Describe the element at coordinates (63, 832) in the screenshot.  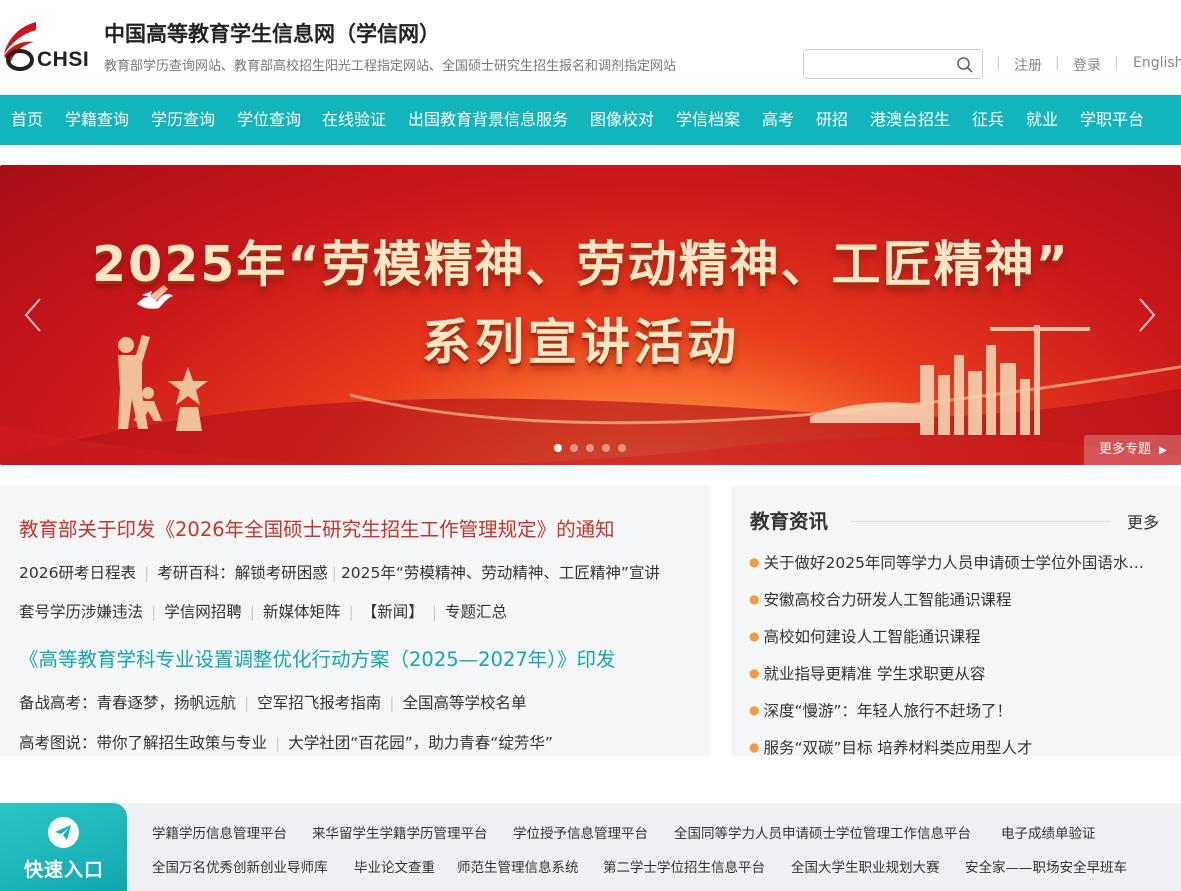
I see `paper-plane-icon` at that location.